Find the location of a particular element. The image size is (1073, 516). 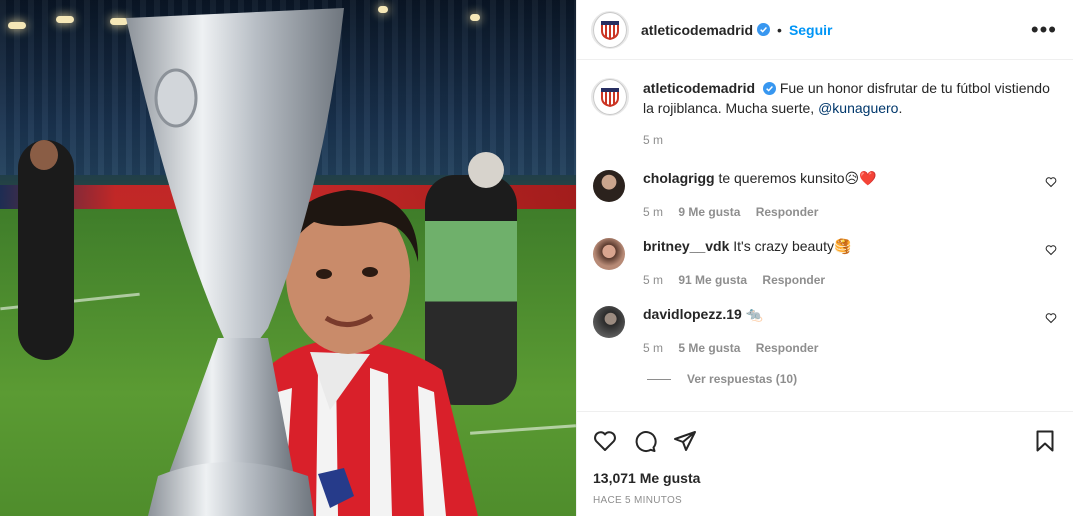

more-options-icon: ••• is located at coordinates (1044, 29).